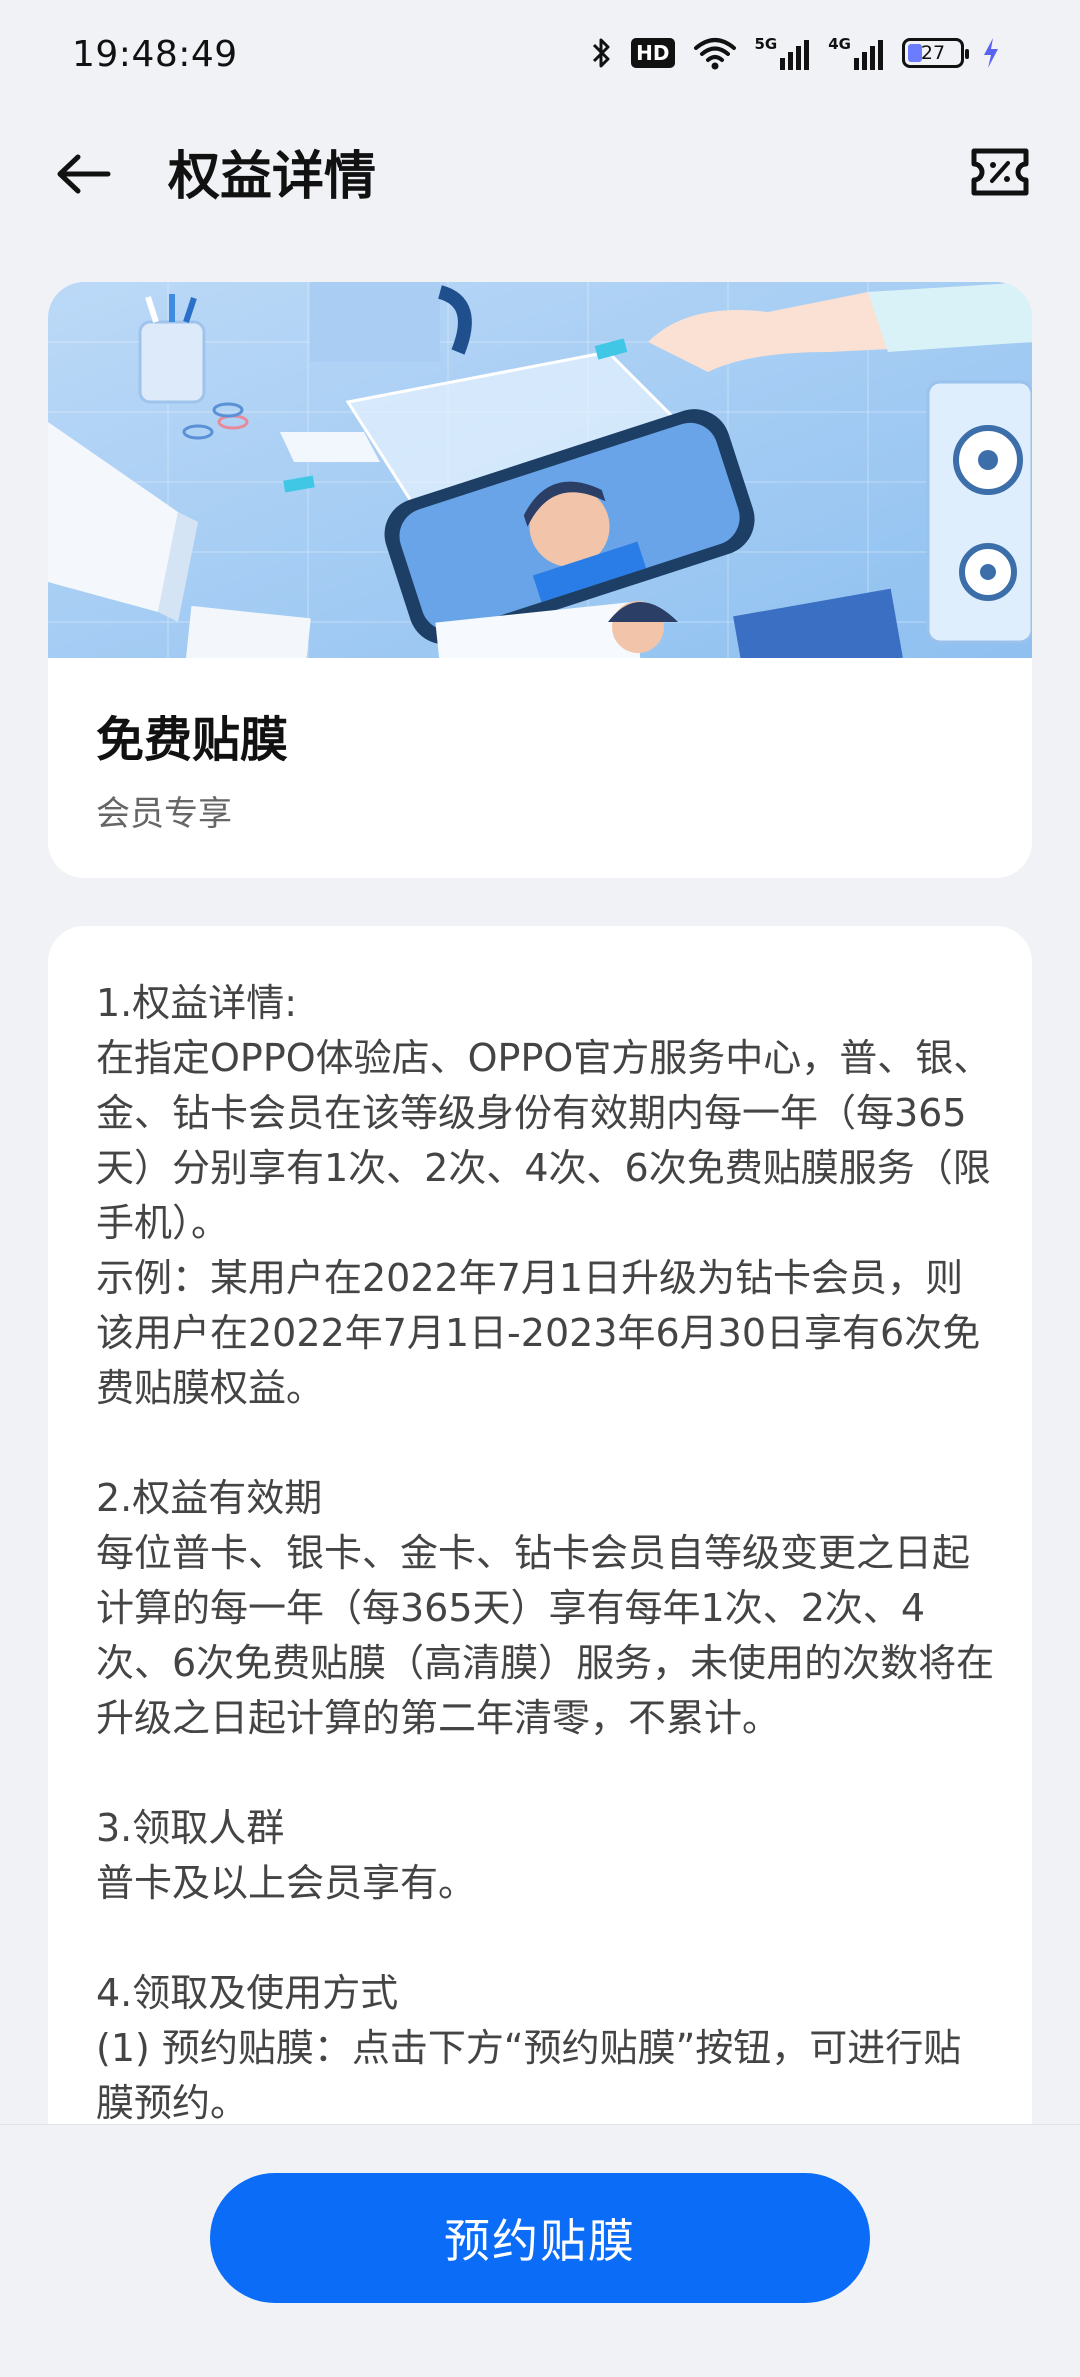  I want to click on details-section: 3.领取人群 普卡及以上会员享有。, so click(546, 1856).